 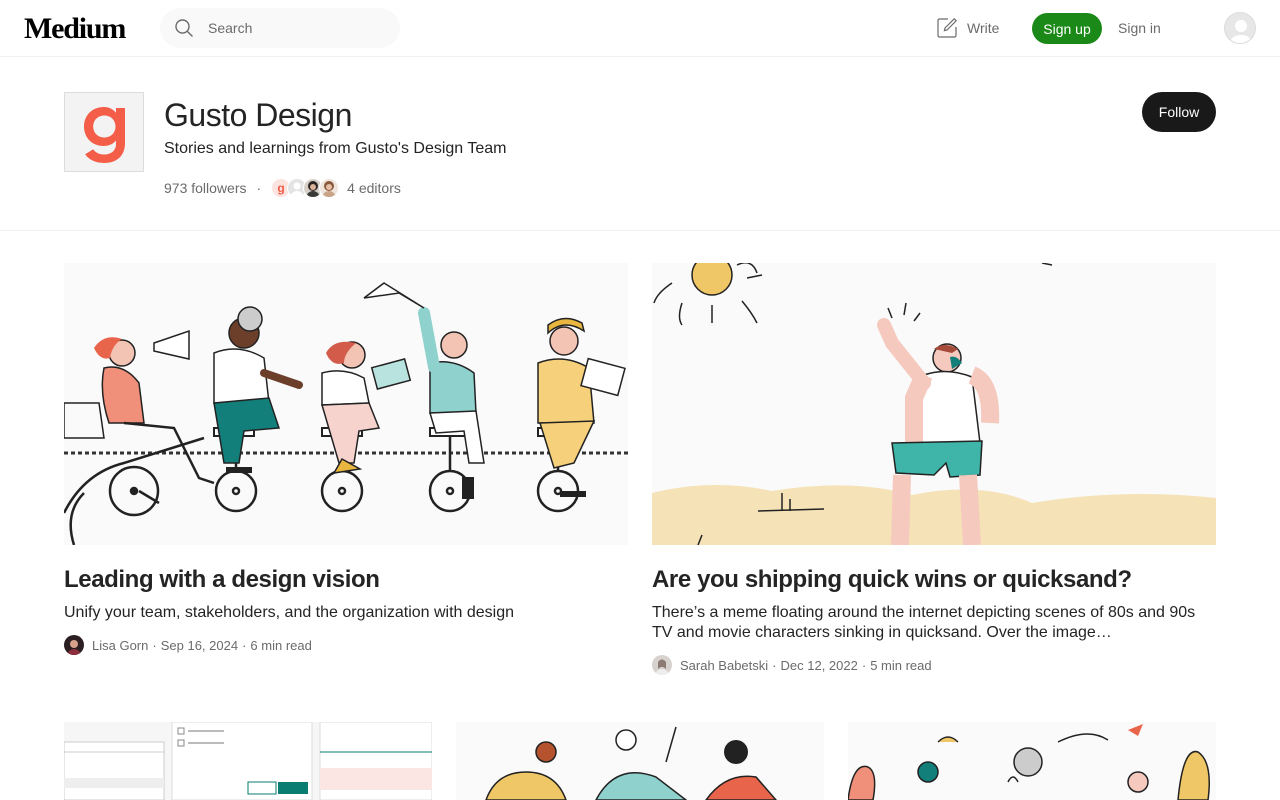 I want to click on author-name: Lisa Gorn, so click(x=120, y=645).